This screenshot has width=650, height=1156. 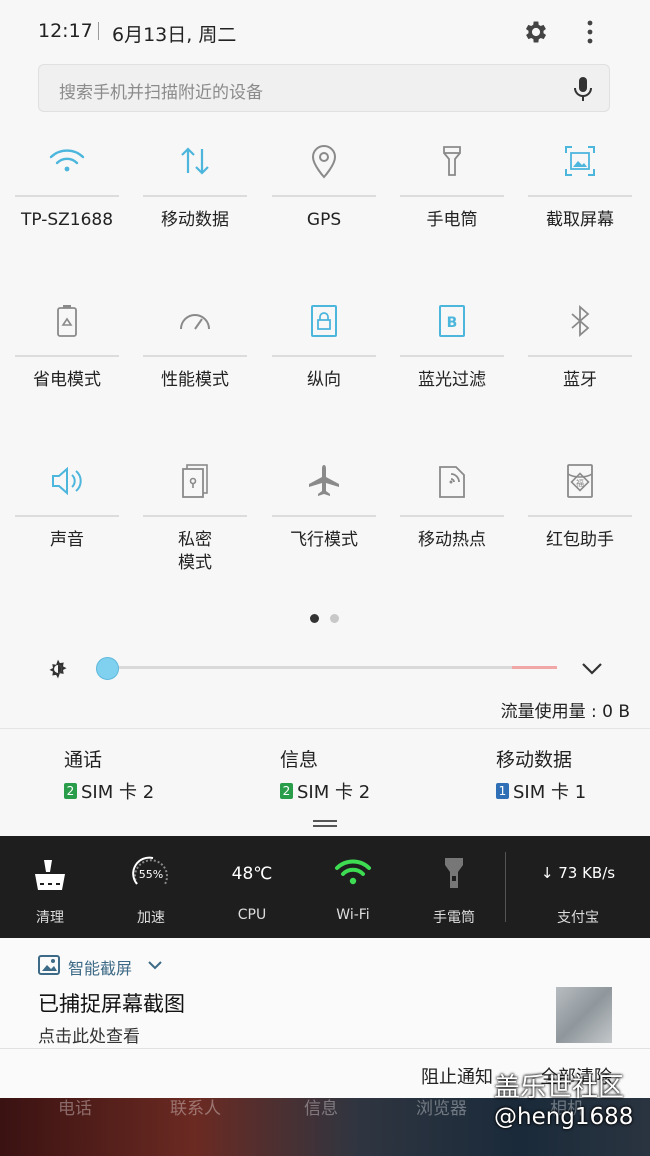 What do you see at coordinates (321, 1106) in the screenshot?
I see `dock-item: 信息` at bounding box center [321, 1106].